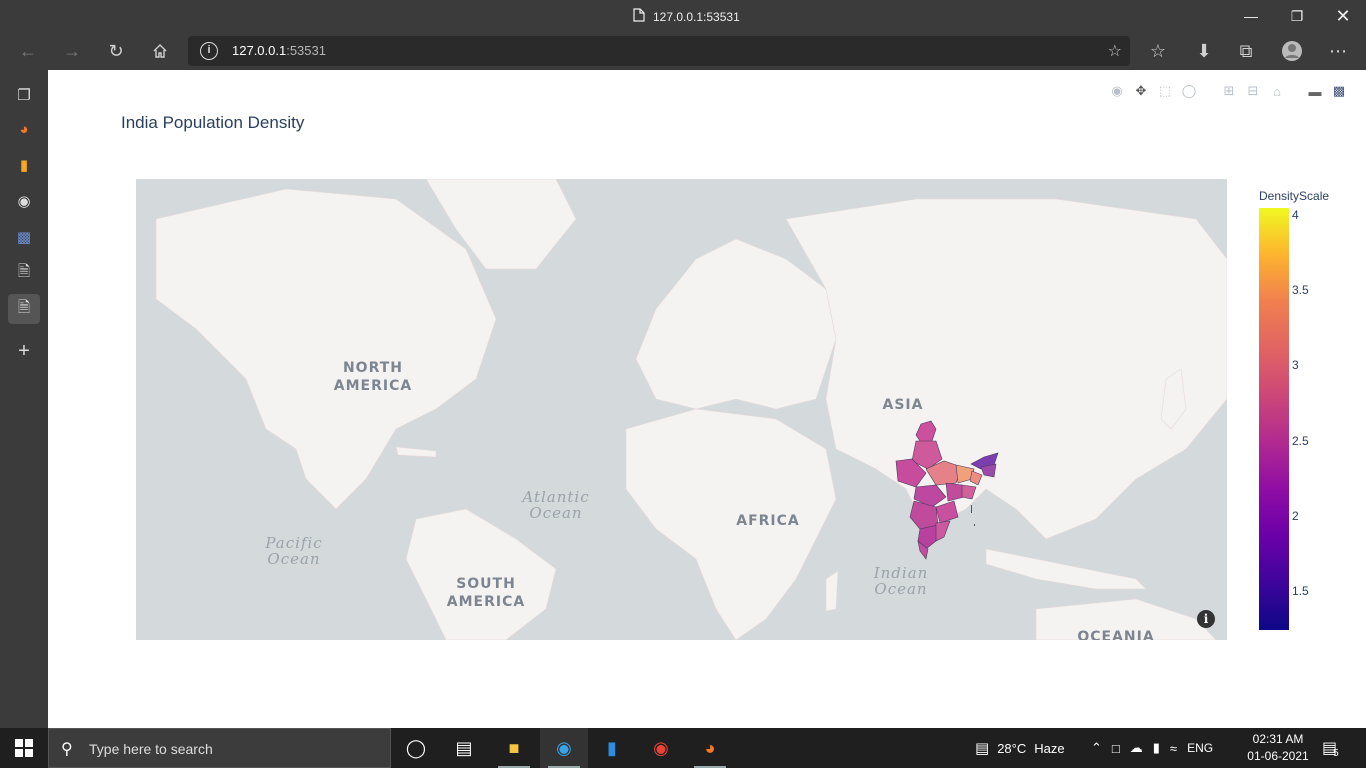 The height and width of the screenshot is (768, 1366). I want to click on window-title-text: 127.0.0.1:53531, so click(696, 16).